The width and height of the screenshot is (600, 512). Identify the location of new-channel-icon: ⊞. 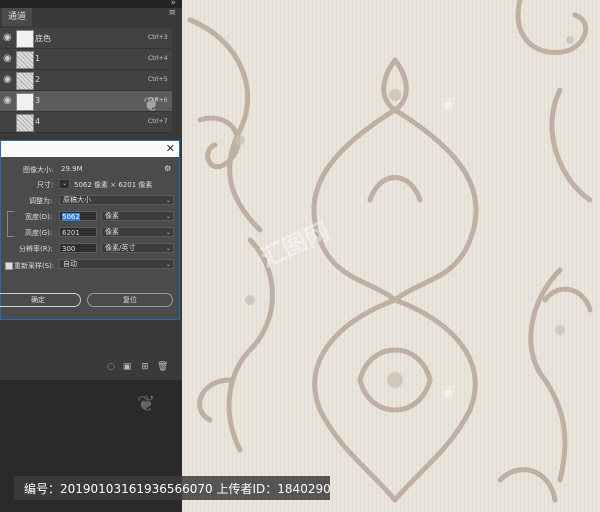
(145, 367).